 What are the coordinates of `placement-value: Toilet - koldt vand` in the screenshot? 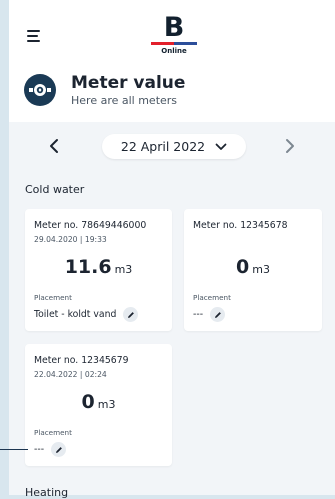 It's located at (86, 314).